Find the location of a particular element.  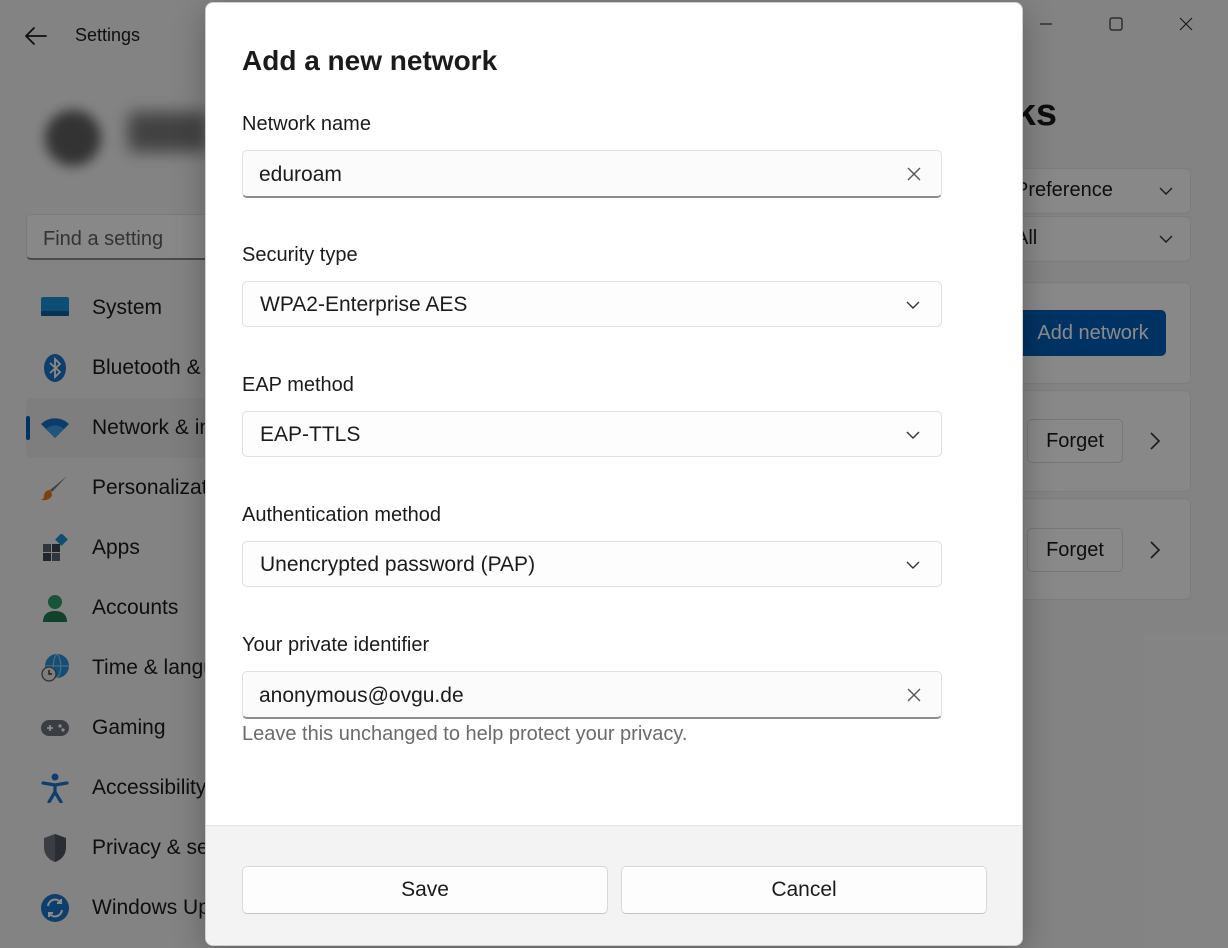

private-id-value: anonymous@ovgu.de is located at coordinates (361, 695).